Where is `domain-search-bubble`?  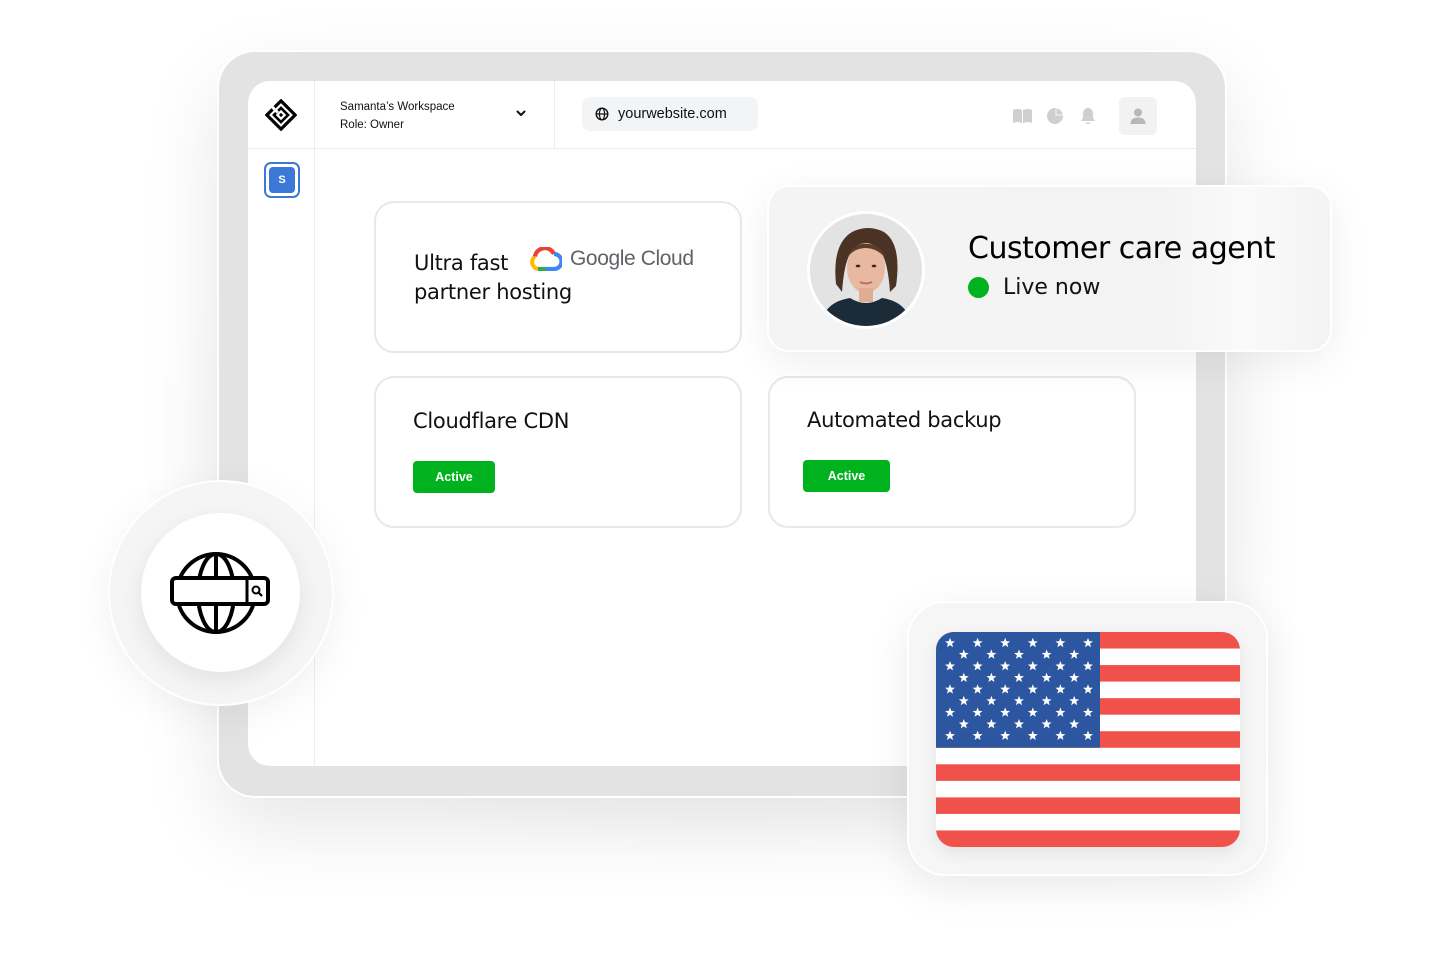
domain-search-bubble is located at coordinates (220, 592).